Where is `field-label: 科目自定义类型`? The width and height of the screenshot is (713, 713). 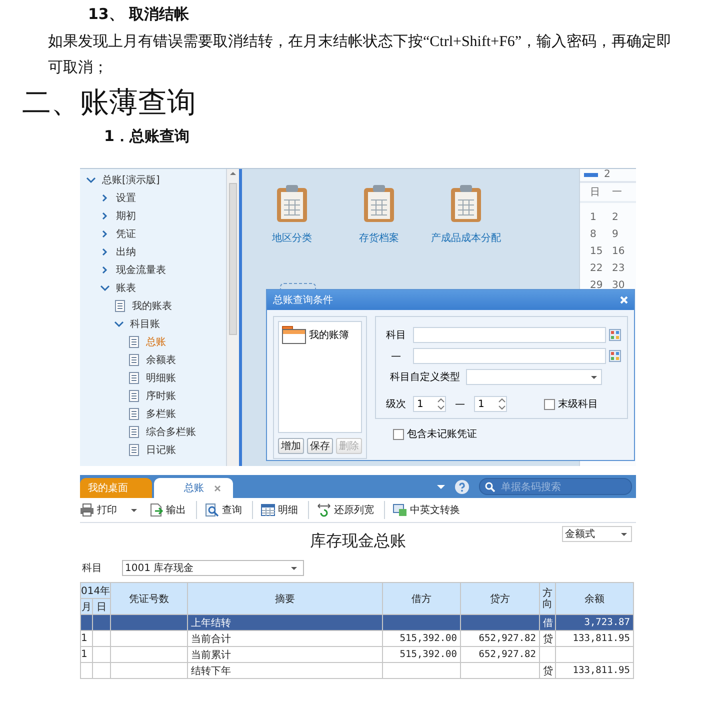 field-label: 科目自定义类型 is located at coordinates (425, 377).